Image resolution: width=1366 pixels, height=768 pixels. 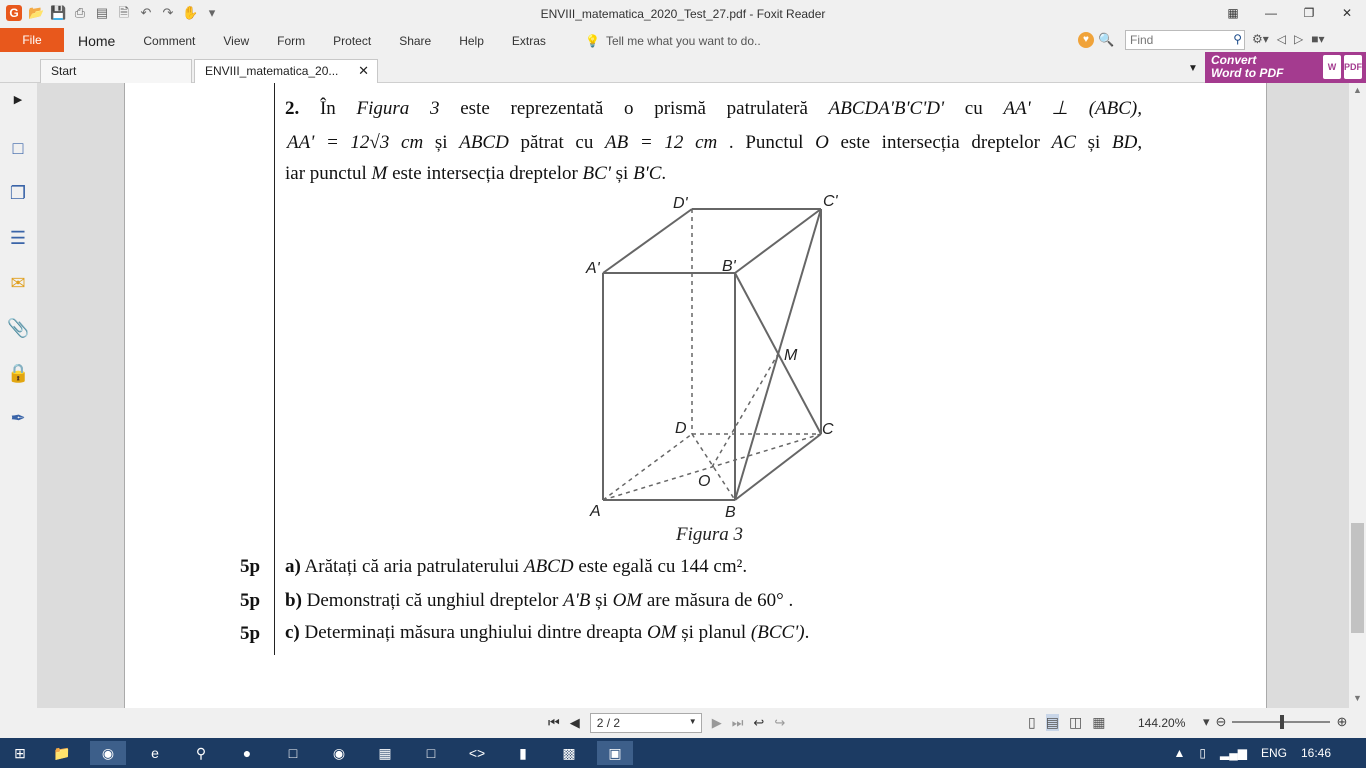 I want to click on zoom-slider, so click(x=1281, y=722).